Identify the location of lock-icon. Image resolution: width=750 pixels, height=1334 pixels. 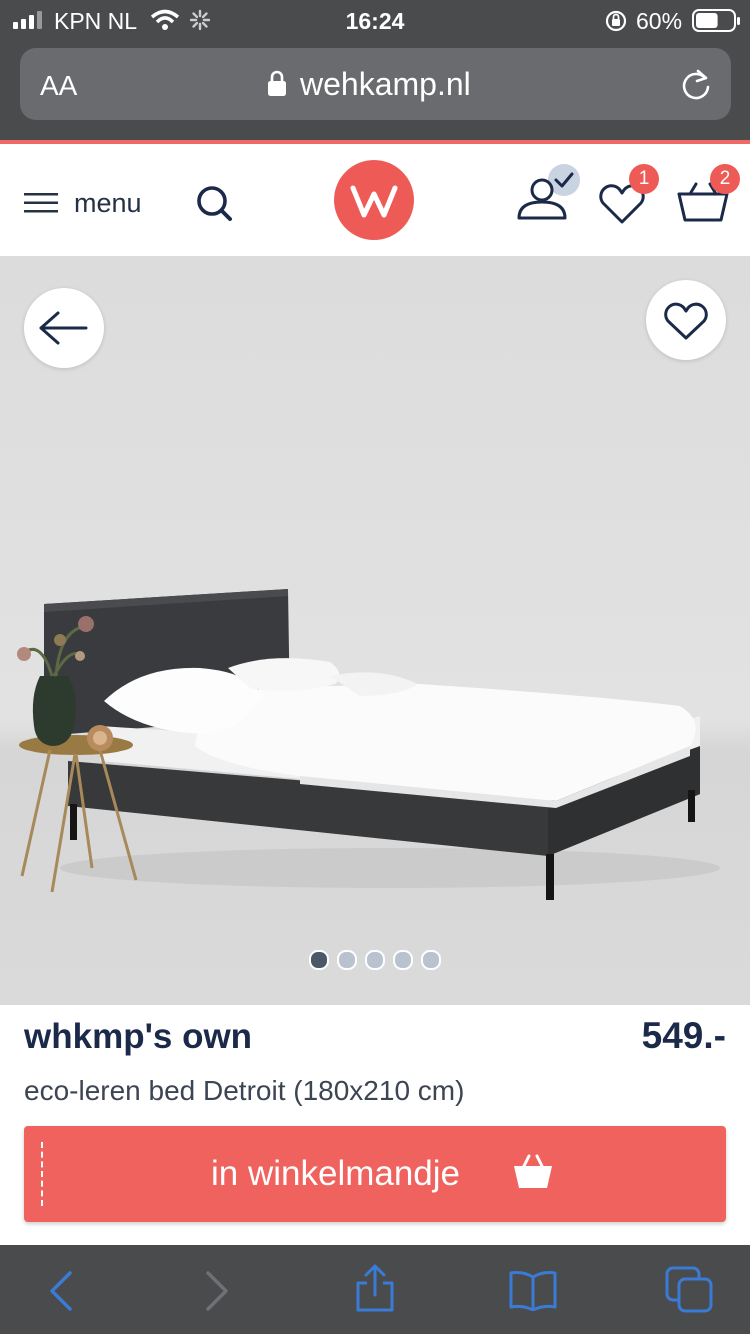
(277, 83).